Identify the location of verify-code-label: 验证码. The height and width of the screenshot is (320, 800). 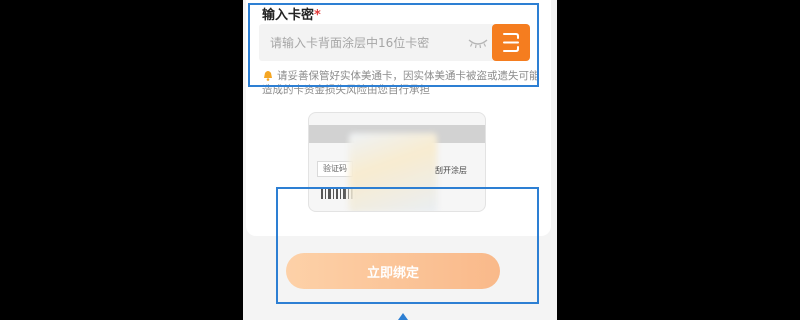
(335, 169).